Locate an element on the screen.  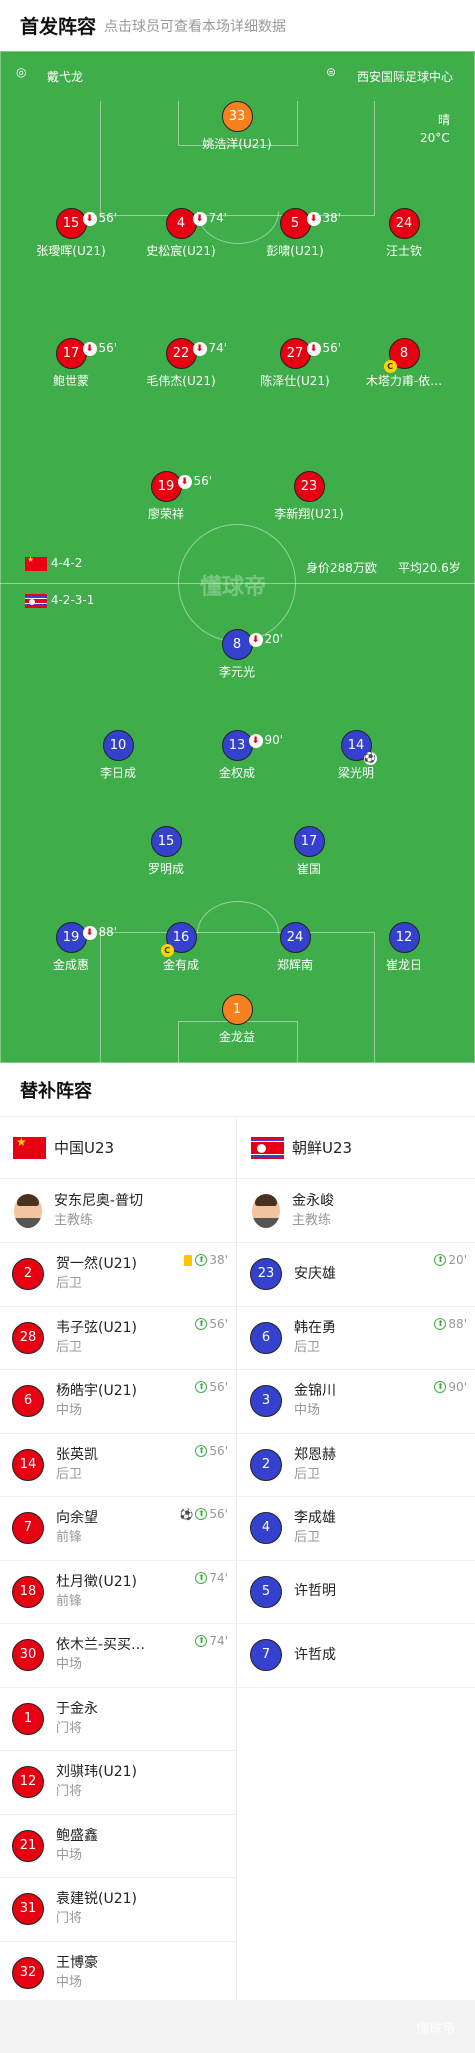
player-name: 史松宸(U21) is located at coordinates (181, 251).